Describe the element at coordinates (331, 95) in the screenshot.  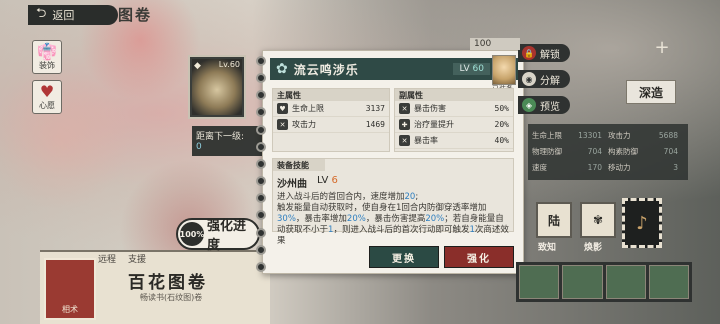
I see `main-attributes-title: 主属性` at that location.